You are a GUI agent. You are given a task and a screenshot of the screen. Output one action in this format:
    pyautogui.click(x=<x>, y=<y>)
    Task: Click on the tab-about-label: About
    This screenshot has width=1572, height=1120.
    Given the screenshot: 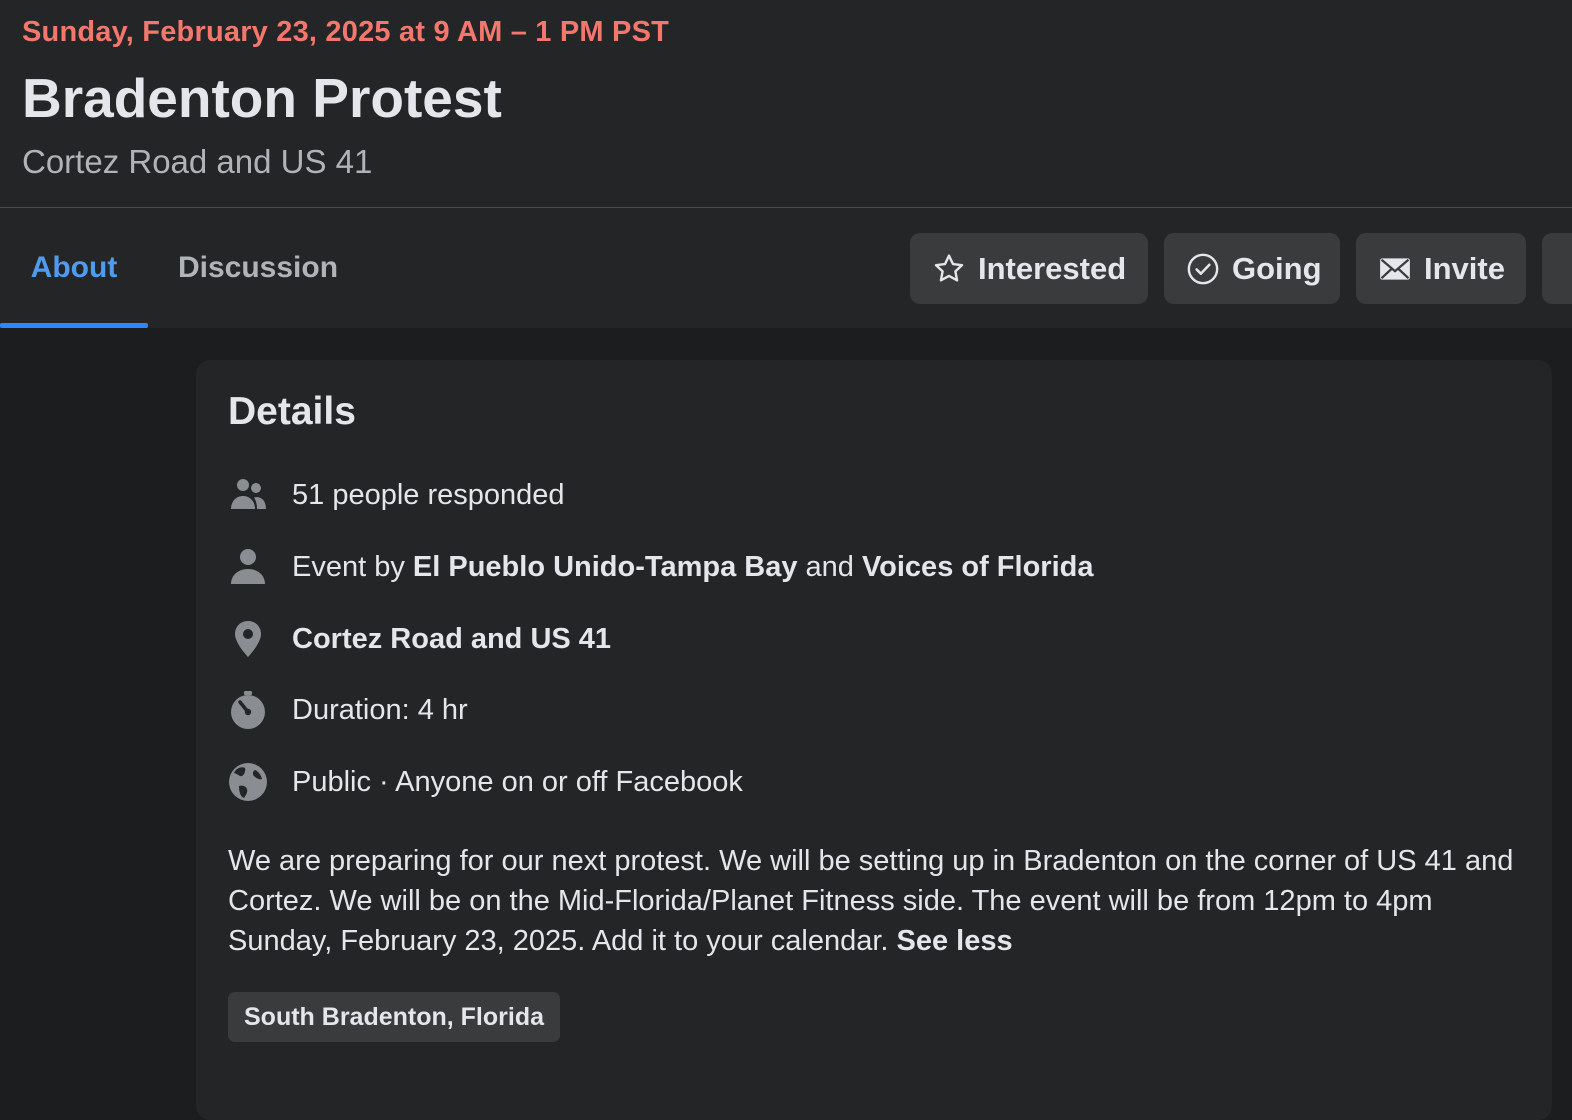 What is the action you would take?
    pyautogui.click(x=74, y=267)
    